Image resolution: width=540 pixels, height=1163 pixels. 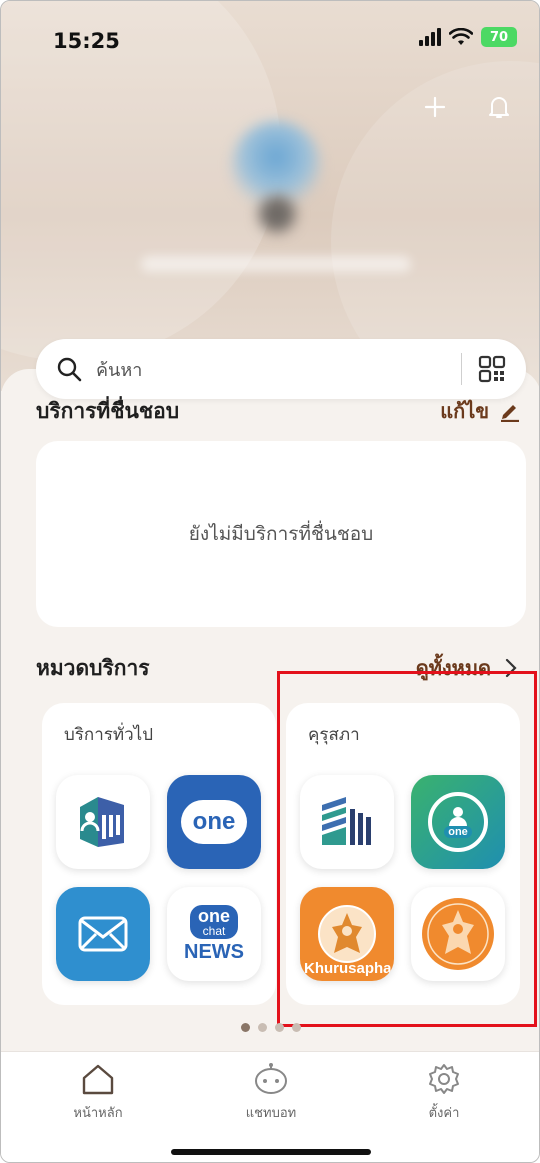 I want to click on home-icon, so click(x=98, y=1079).